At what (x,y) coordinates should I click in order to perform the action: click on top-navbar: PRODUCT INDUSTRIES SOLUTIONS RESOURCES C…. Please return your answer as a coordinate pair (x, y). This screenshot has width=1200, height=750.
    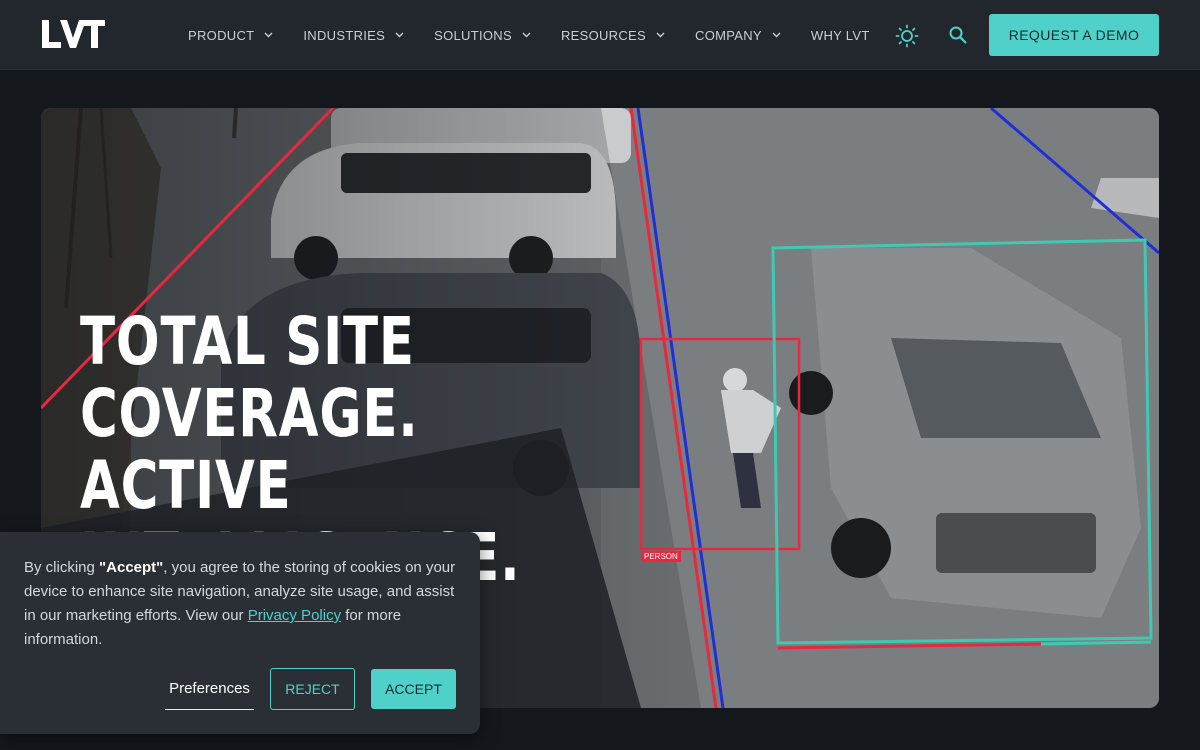
    Looking at the image, I should click on (600, 35).